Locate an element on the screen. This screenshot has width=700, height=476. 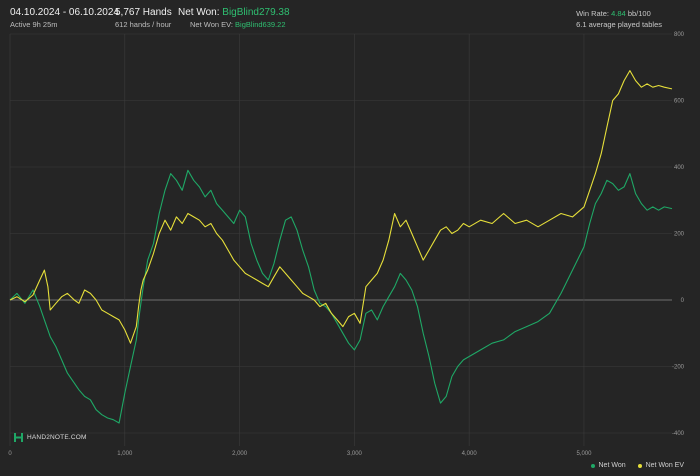
legend-net-won: Net Won is located at coordinates (608, 465).